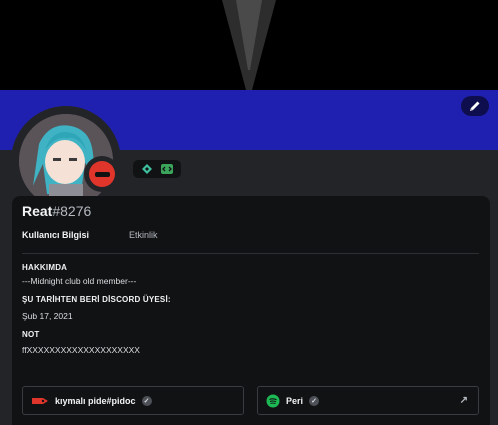 Image resolution: width=498 pixels, height=425 pixels. I want to click on external-link-icon: ↗, so click(464, 400).